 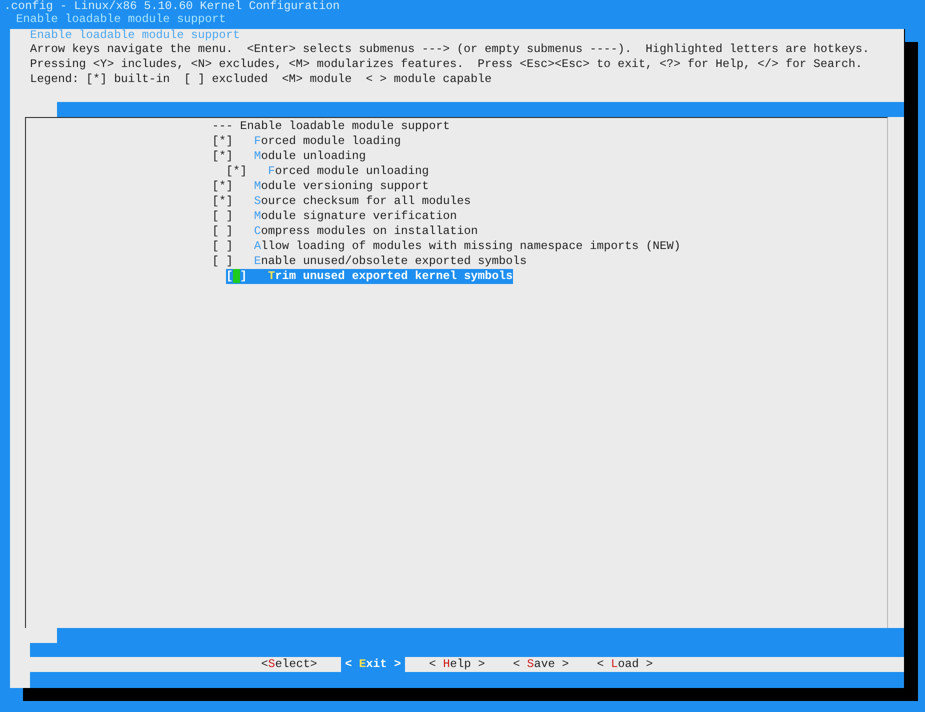 What do you see at coordinates (457, 664) in the screenshot?
I see `menu-button: < Help >` at bounding box center [457, 664].